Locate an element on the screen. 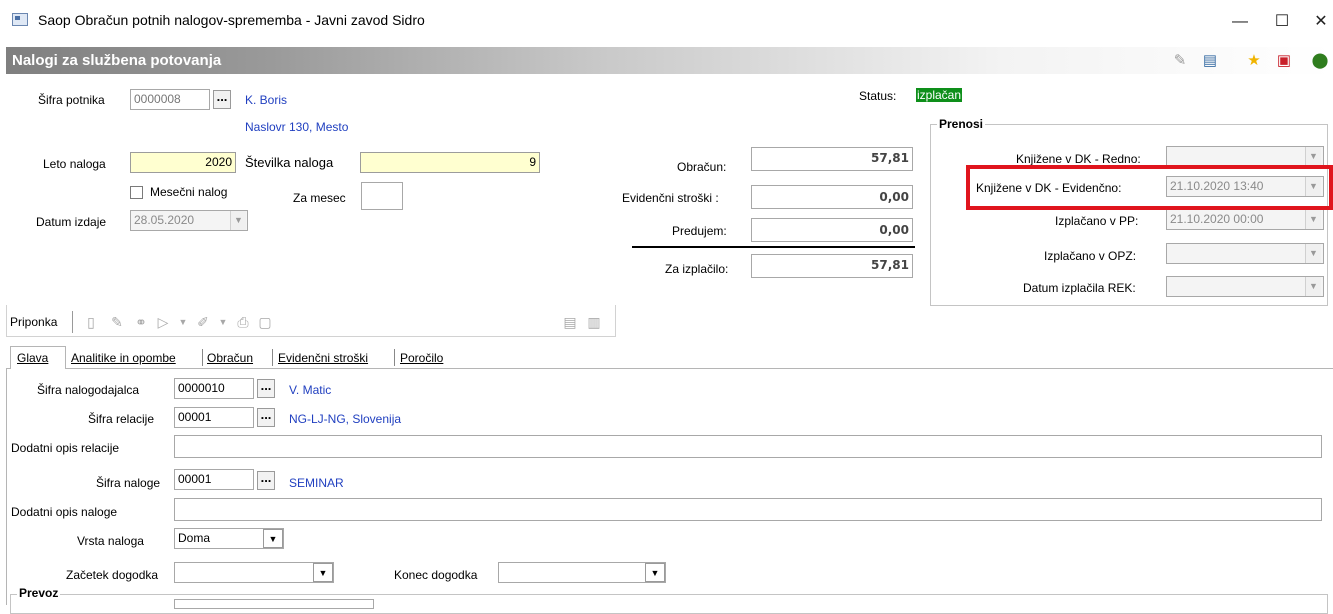 Image resolution: width=1333 pixels, height=614 pixels. konec-select is located at coordinates (582, 572).